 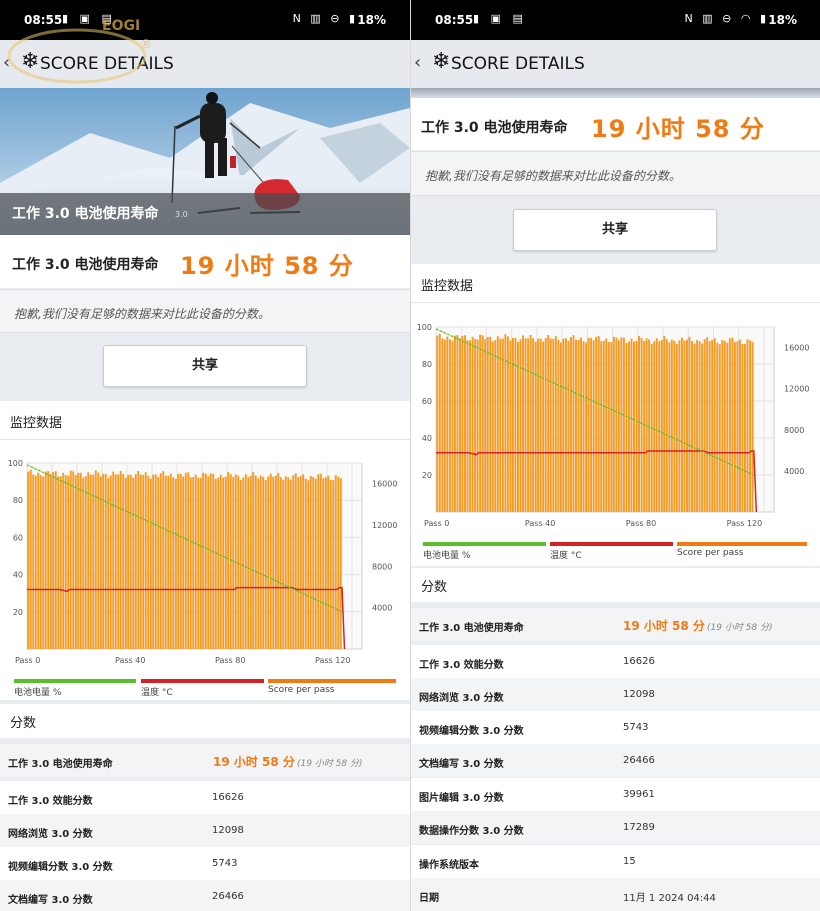 I want to click on legend-temp-label: 温度 °C, so click(x=566, y=556).